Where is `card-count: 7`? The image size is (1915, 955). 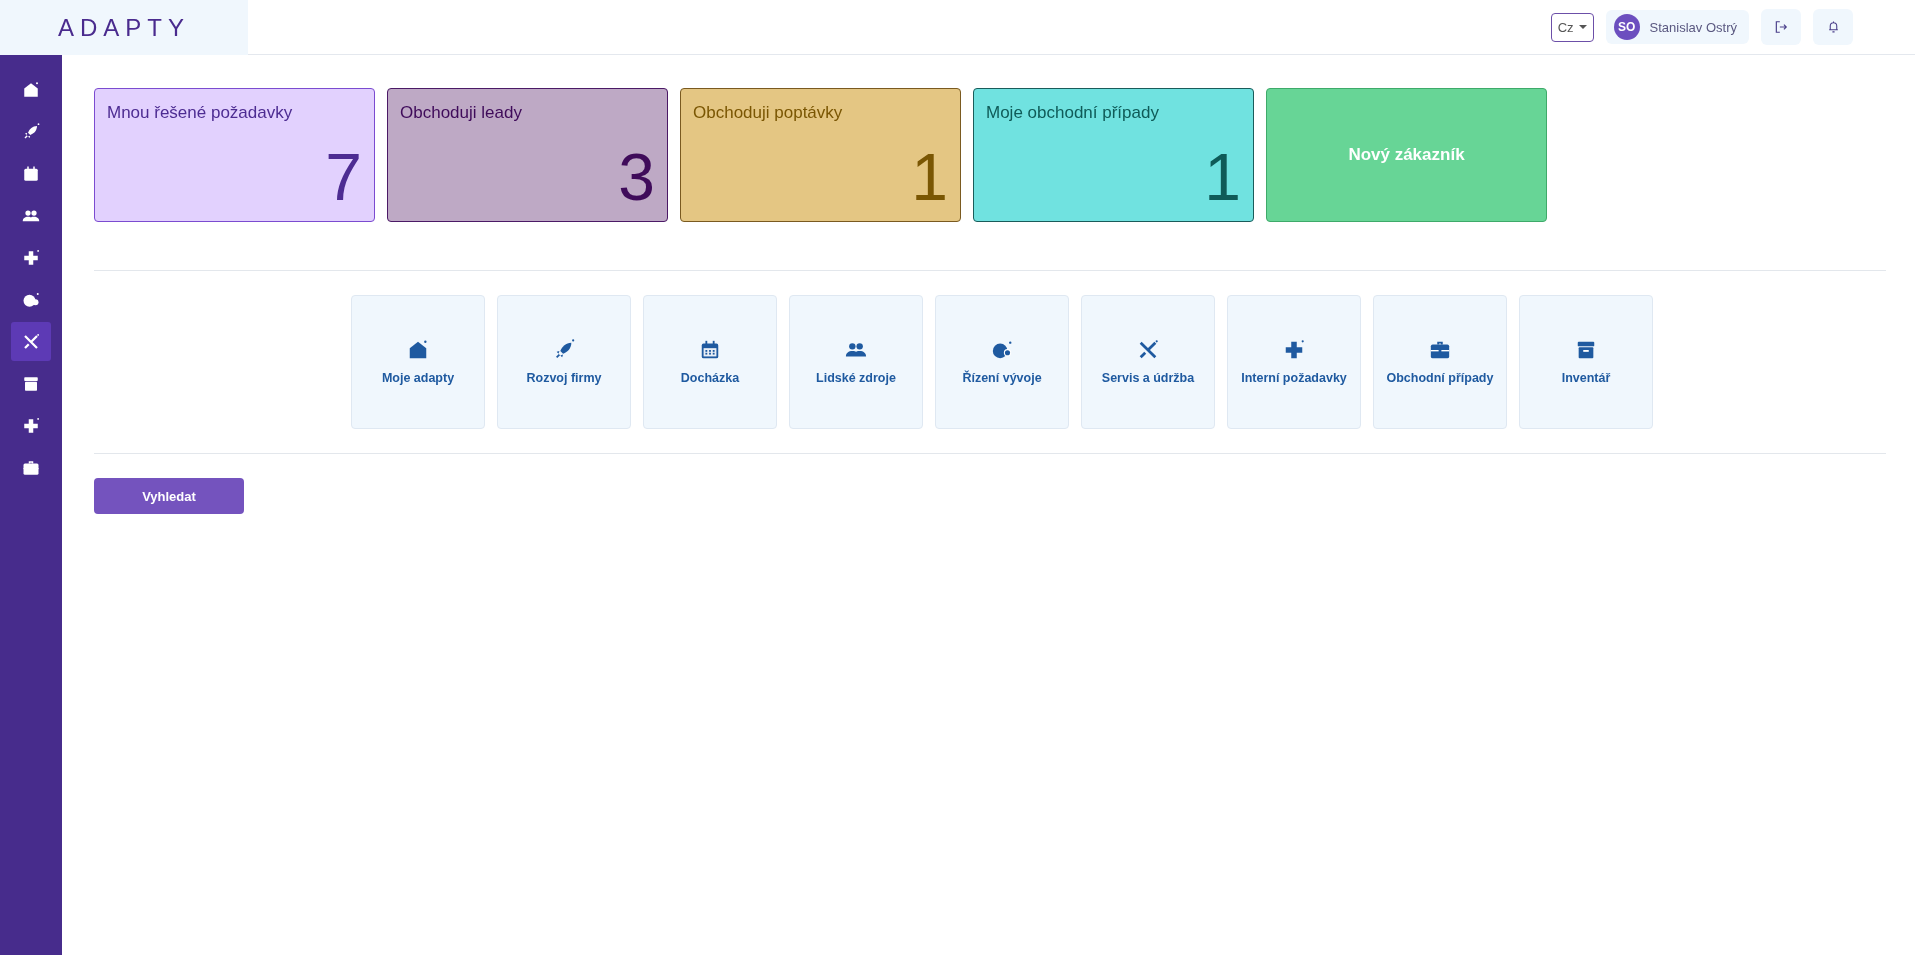
card-count: 7 is located at coordinates (343, 177).